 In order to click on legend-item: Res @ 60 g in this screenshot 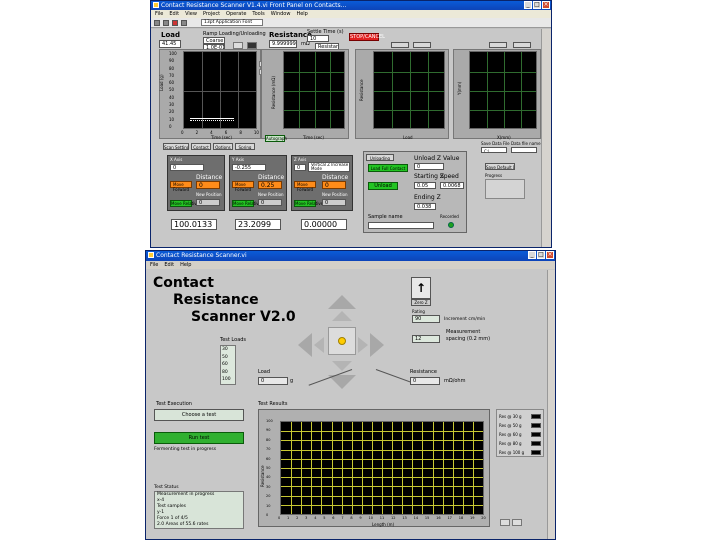, I will do `click(521, 434)`.